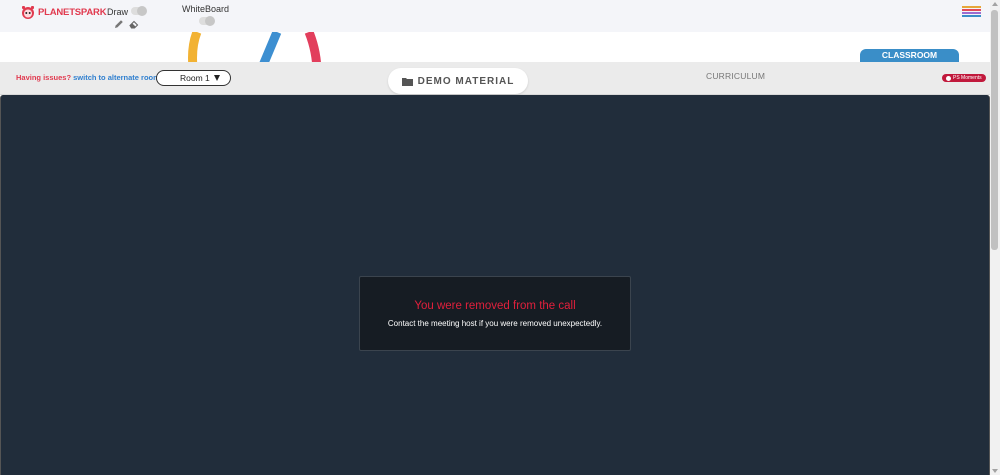 This screenshot has height=475, width=1000. What do you see at coordinates (995, 4) in the screenshot?
I see `scroll-up-icon` at bounding box center [995, 4].